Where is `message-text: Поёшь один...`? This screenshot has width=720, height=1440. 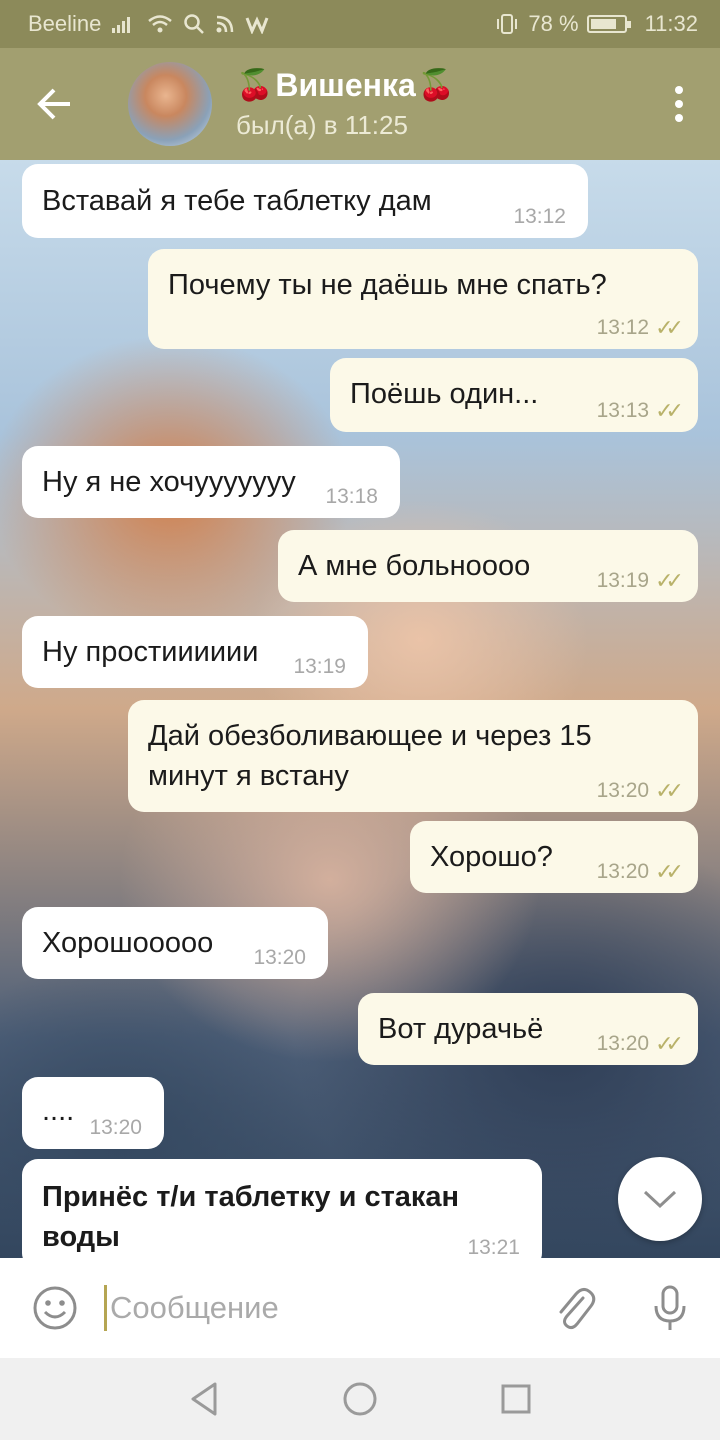
message-text: Поёшь один... is located at coordinates (444, 394).